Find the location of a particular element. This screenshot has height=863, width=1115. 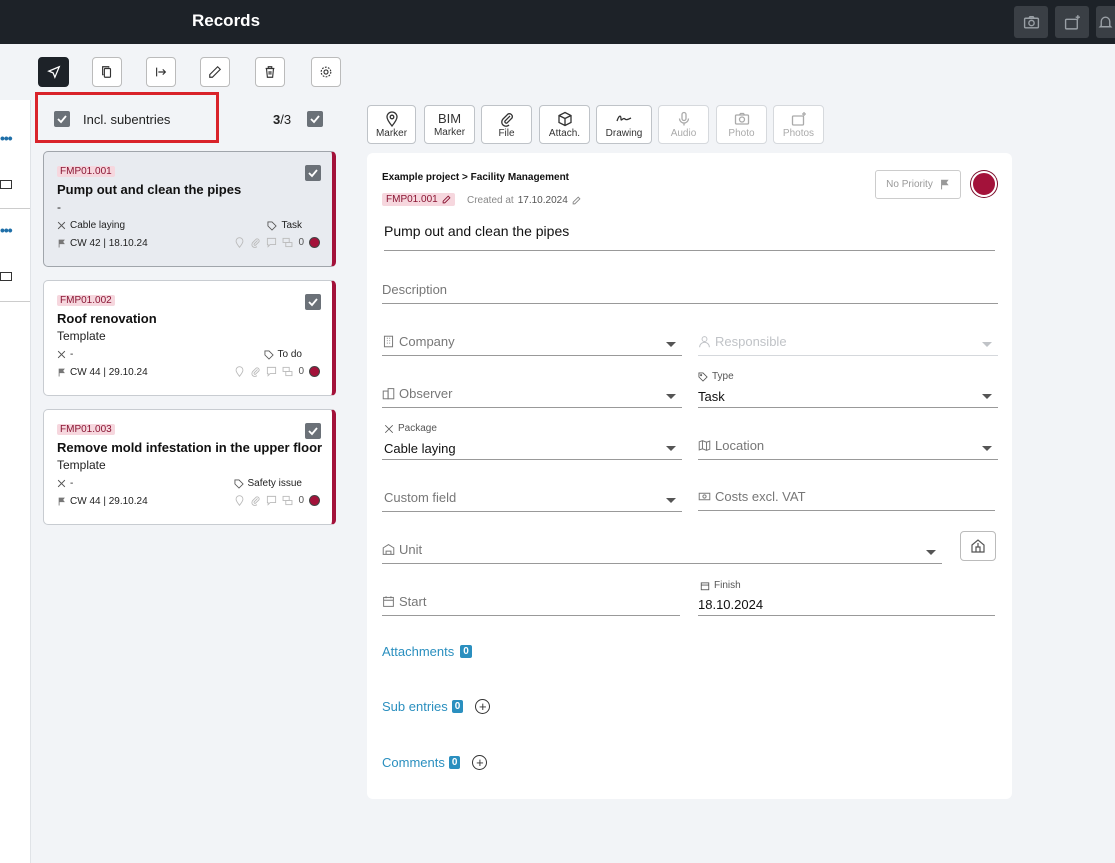

costs-field: Costs excl. VAT is located at coordinates (846, 497).